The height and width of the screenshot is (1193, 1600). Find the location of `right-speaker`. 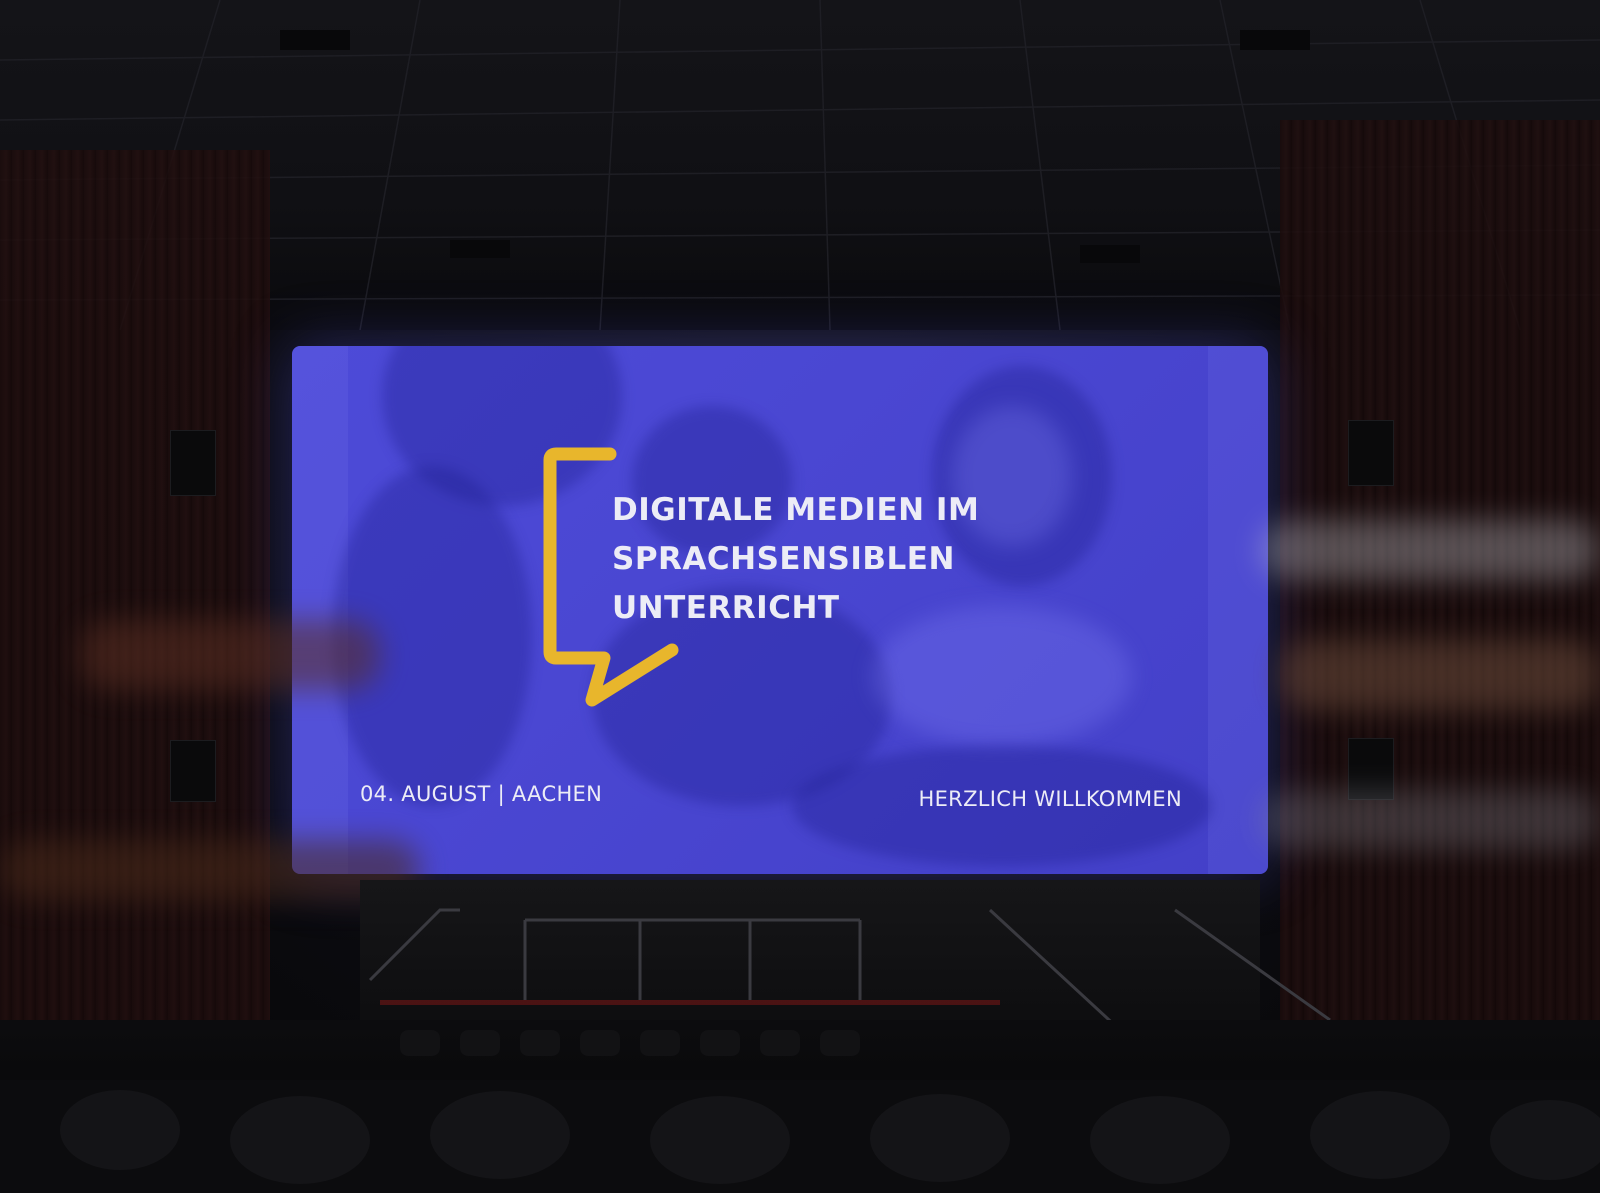

right-speaker is located at coordinates (1371, 453).